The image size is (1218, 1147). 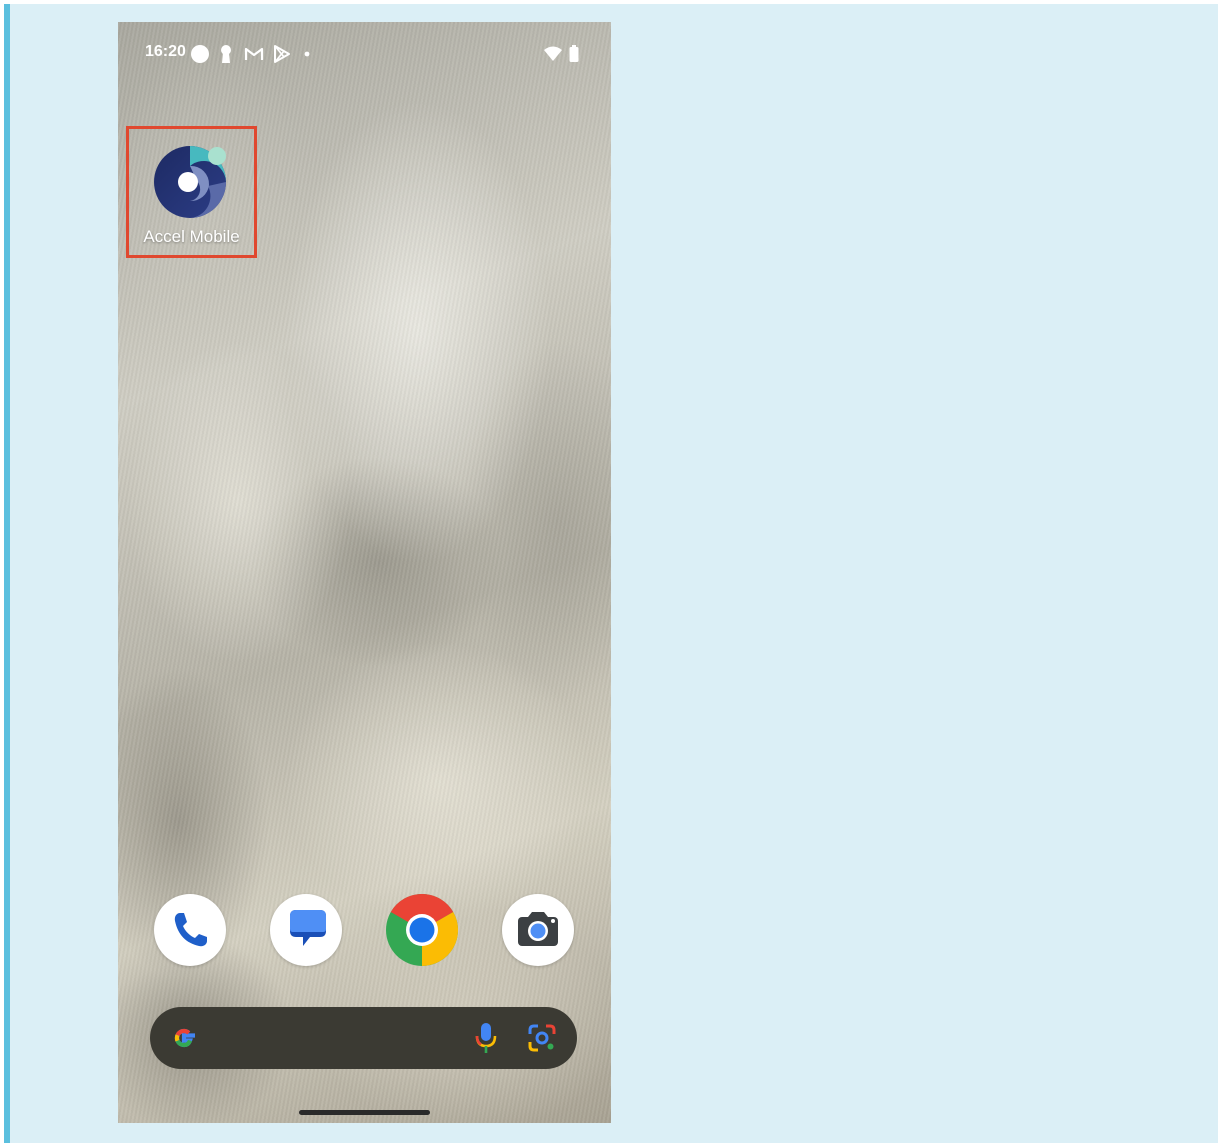 I want to click on google-search-bar, so click(x=363, y=1038).